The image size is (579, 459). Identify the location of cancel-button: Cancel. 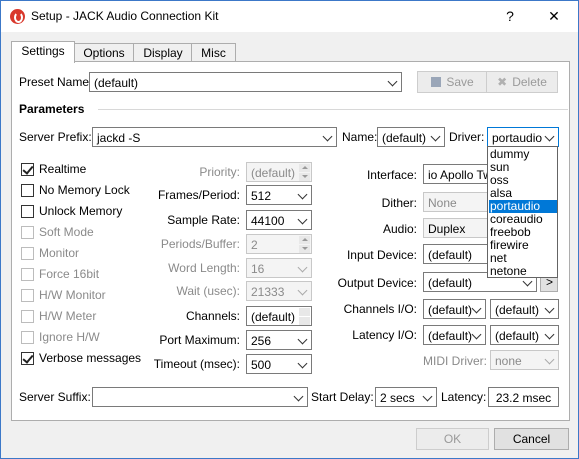
(531, 439).